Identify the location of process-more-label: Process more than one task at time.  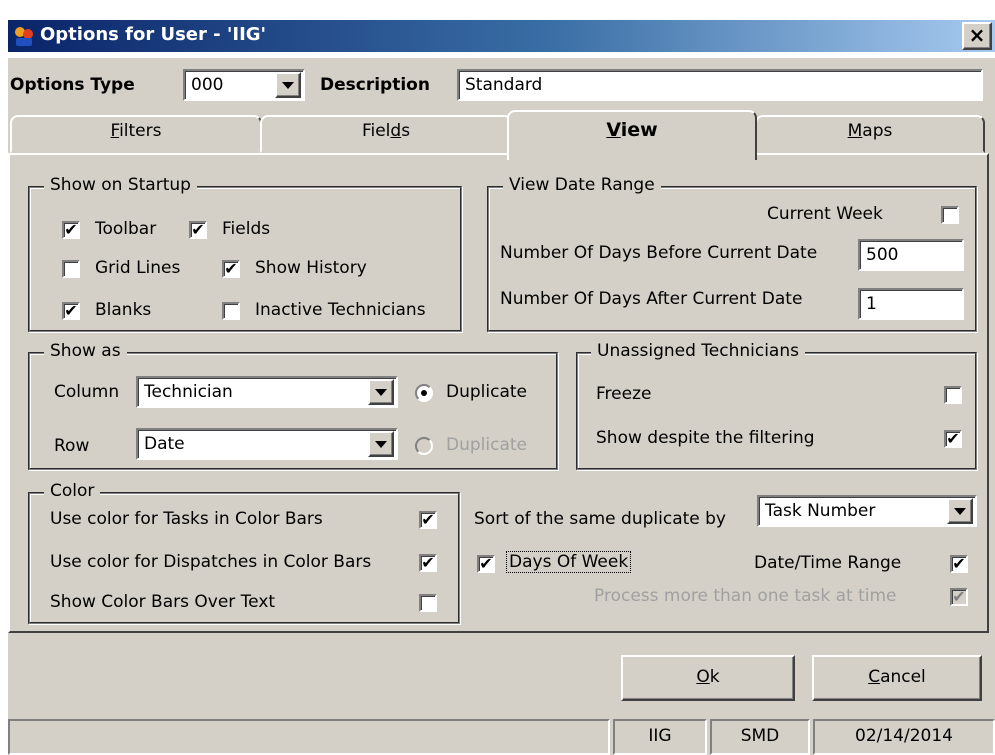
(745, 596).